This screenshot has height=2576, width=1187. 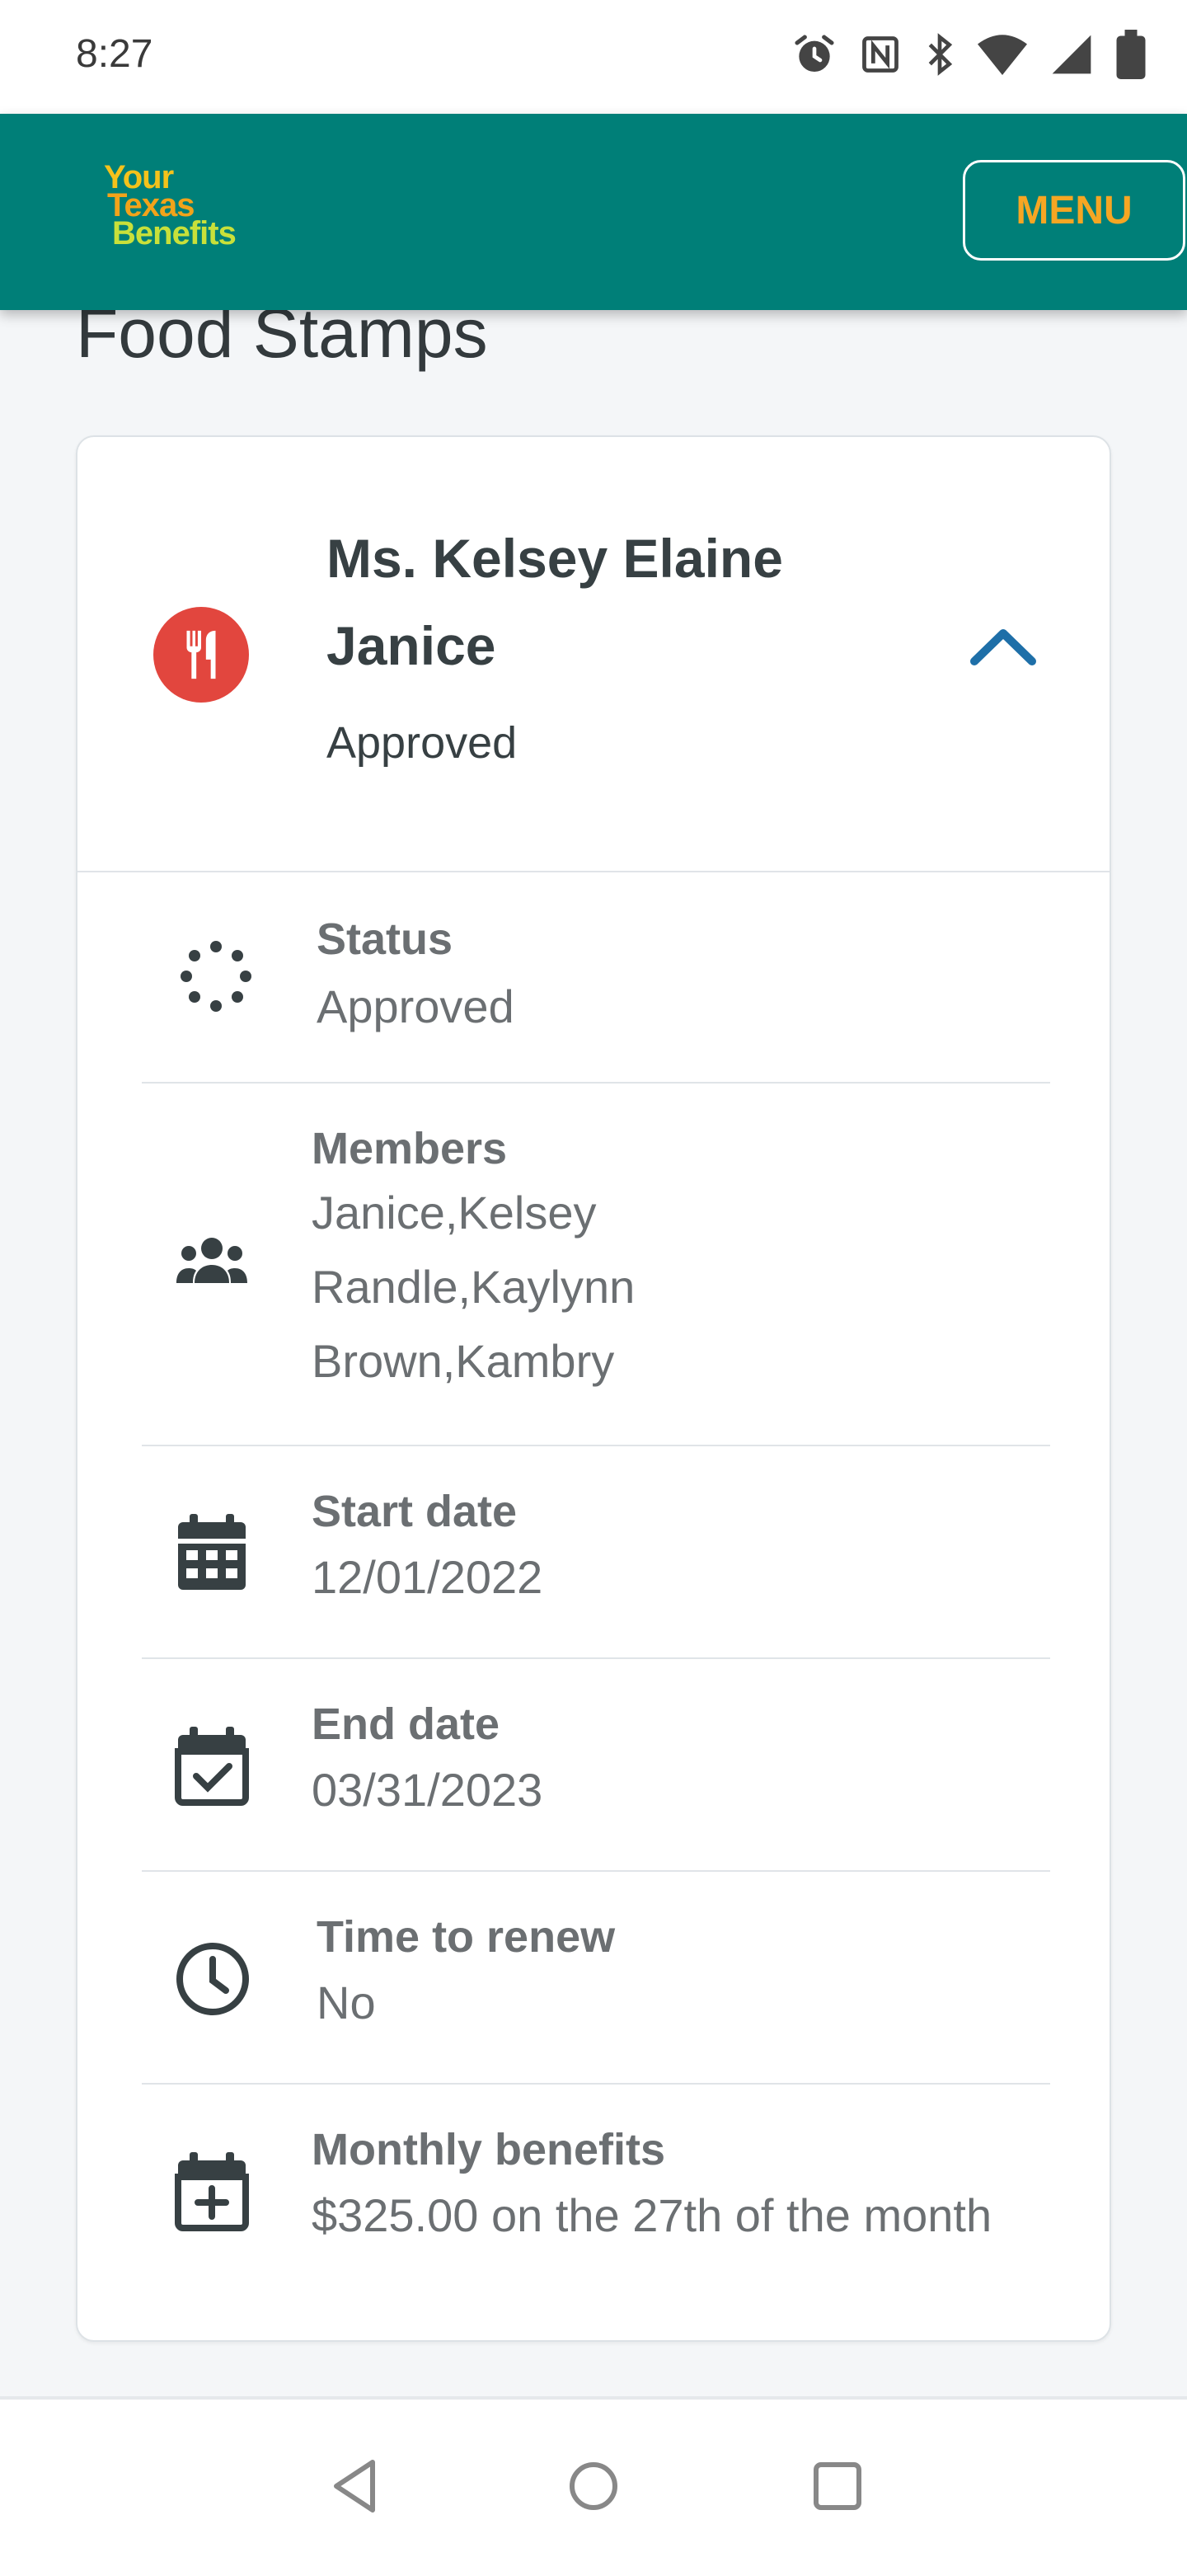 What do you see at coordinates (1071, 54) in the screenshot?
I see `signal-icon` at bounding box center [1071, 54].